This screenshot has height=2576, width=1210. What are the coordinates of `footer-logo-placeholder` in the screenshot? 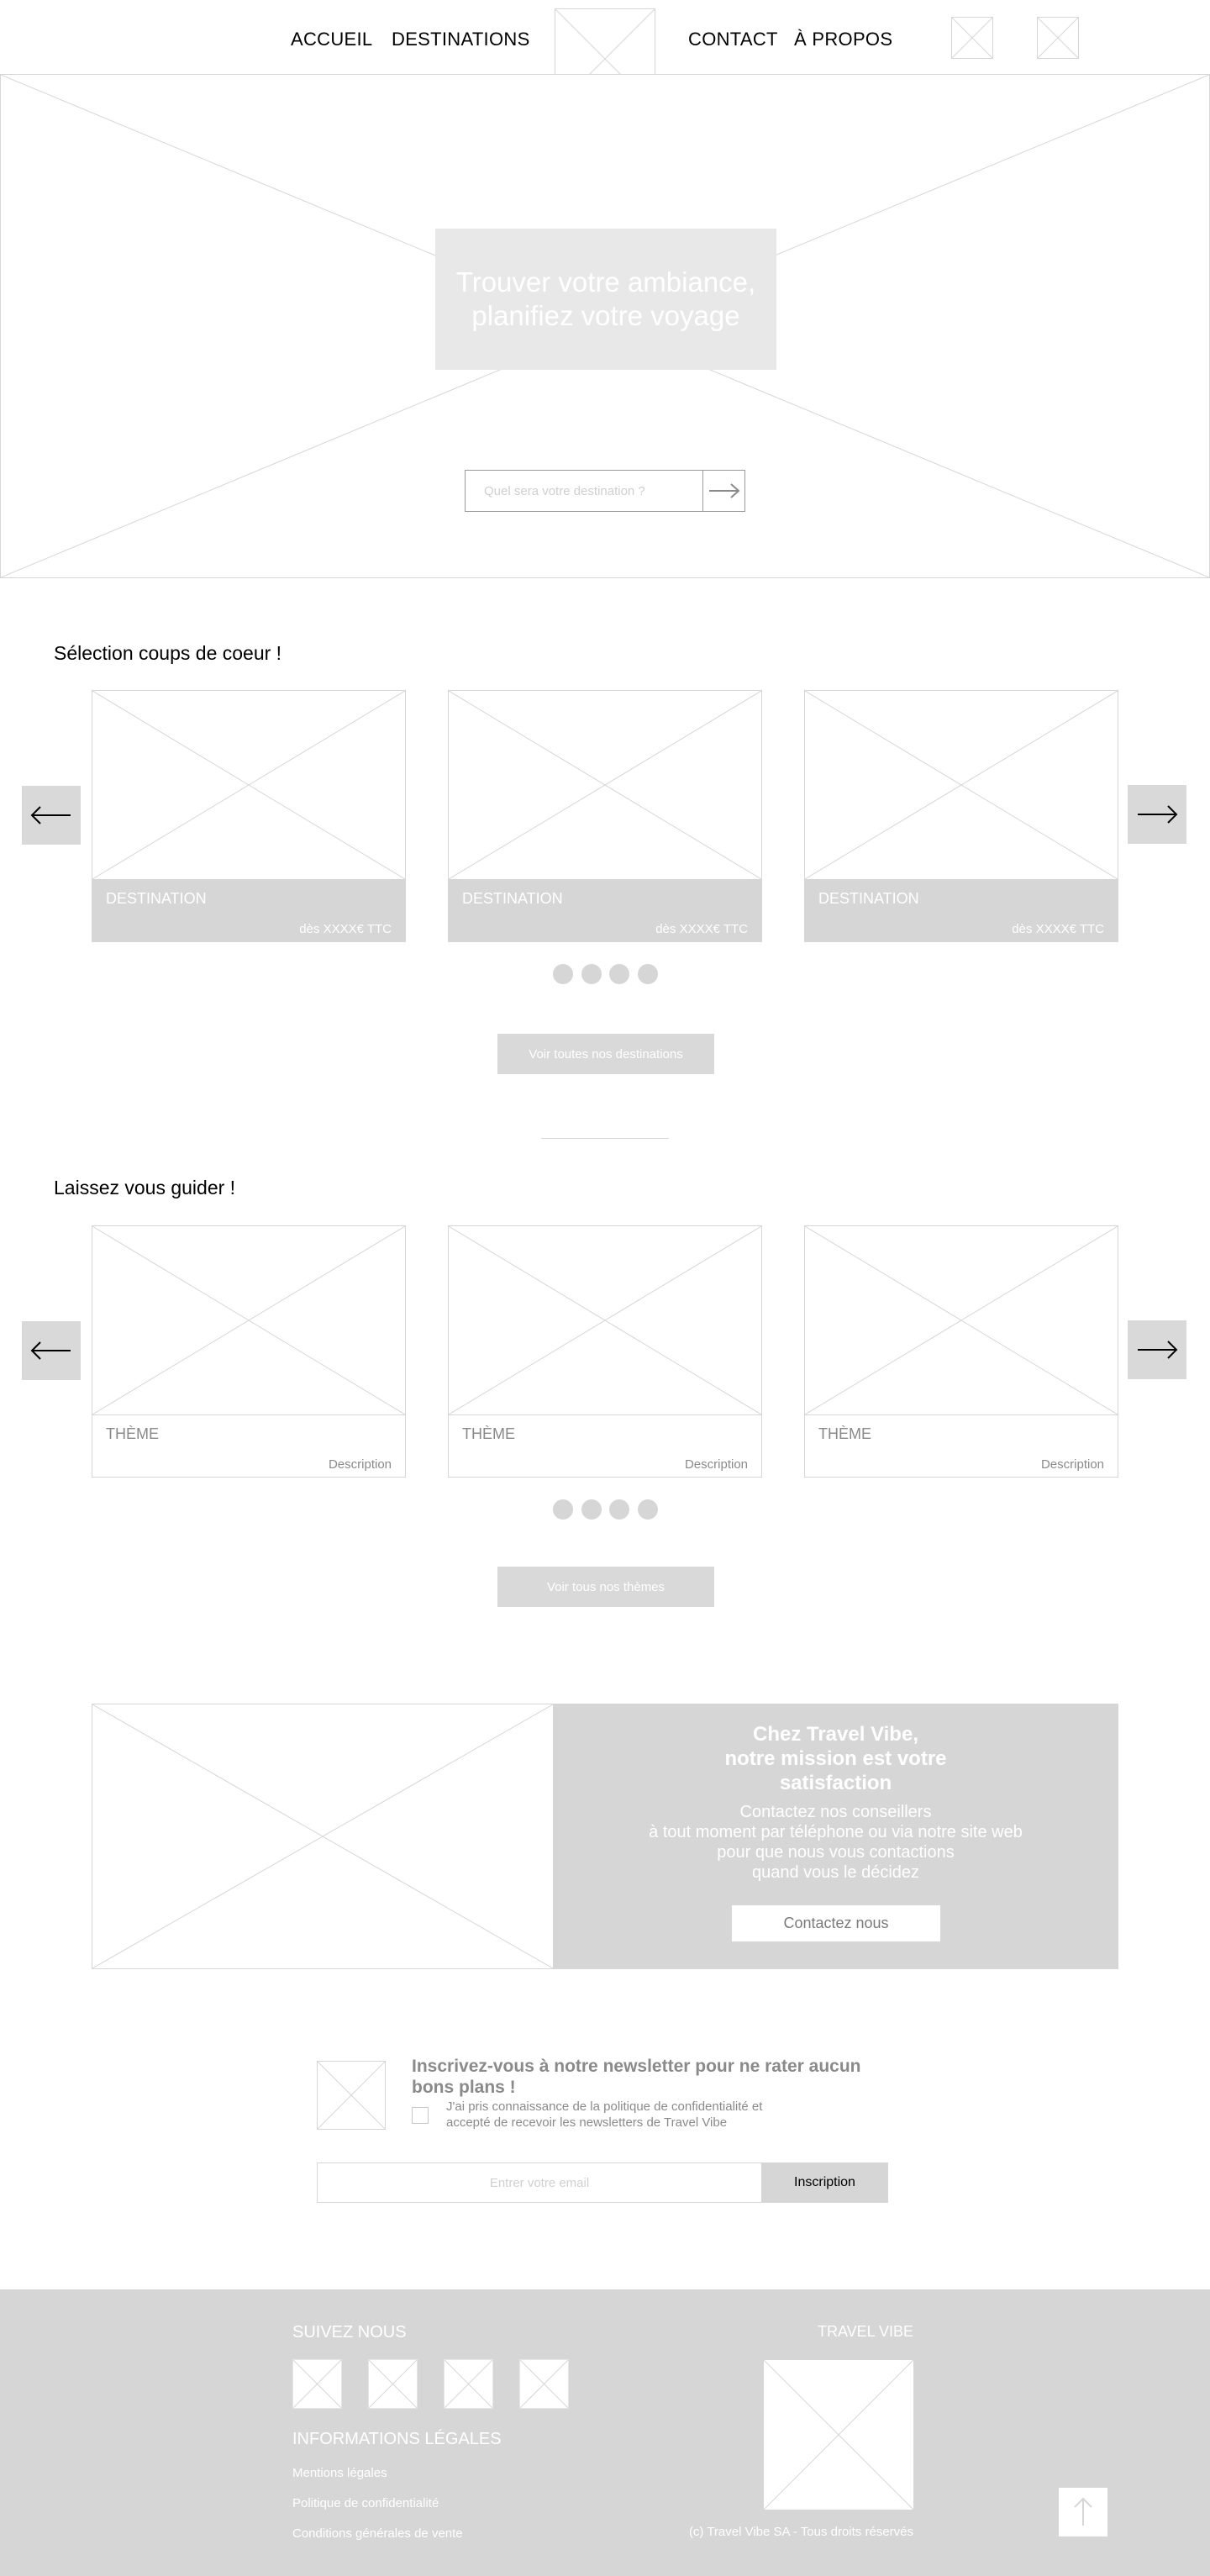 It's located at (839, 2435).